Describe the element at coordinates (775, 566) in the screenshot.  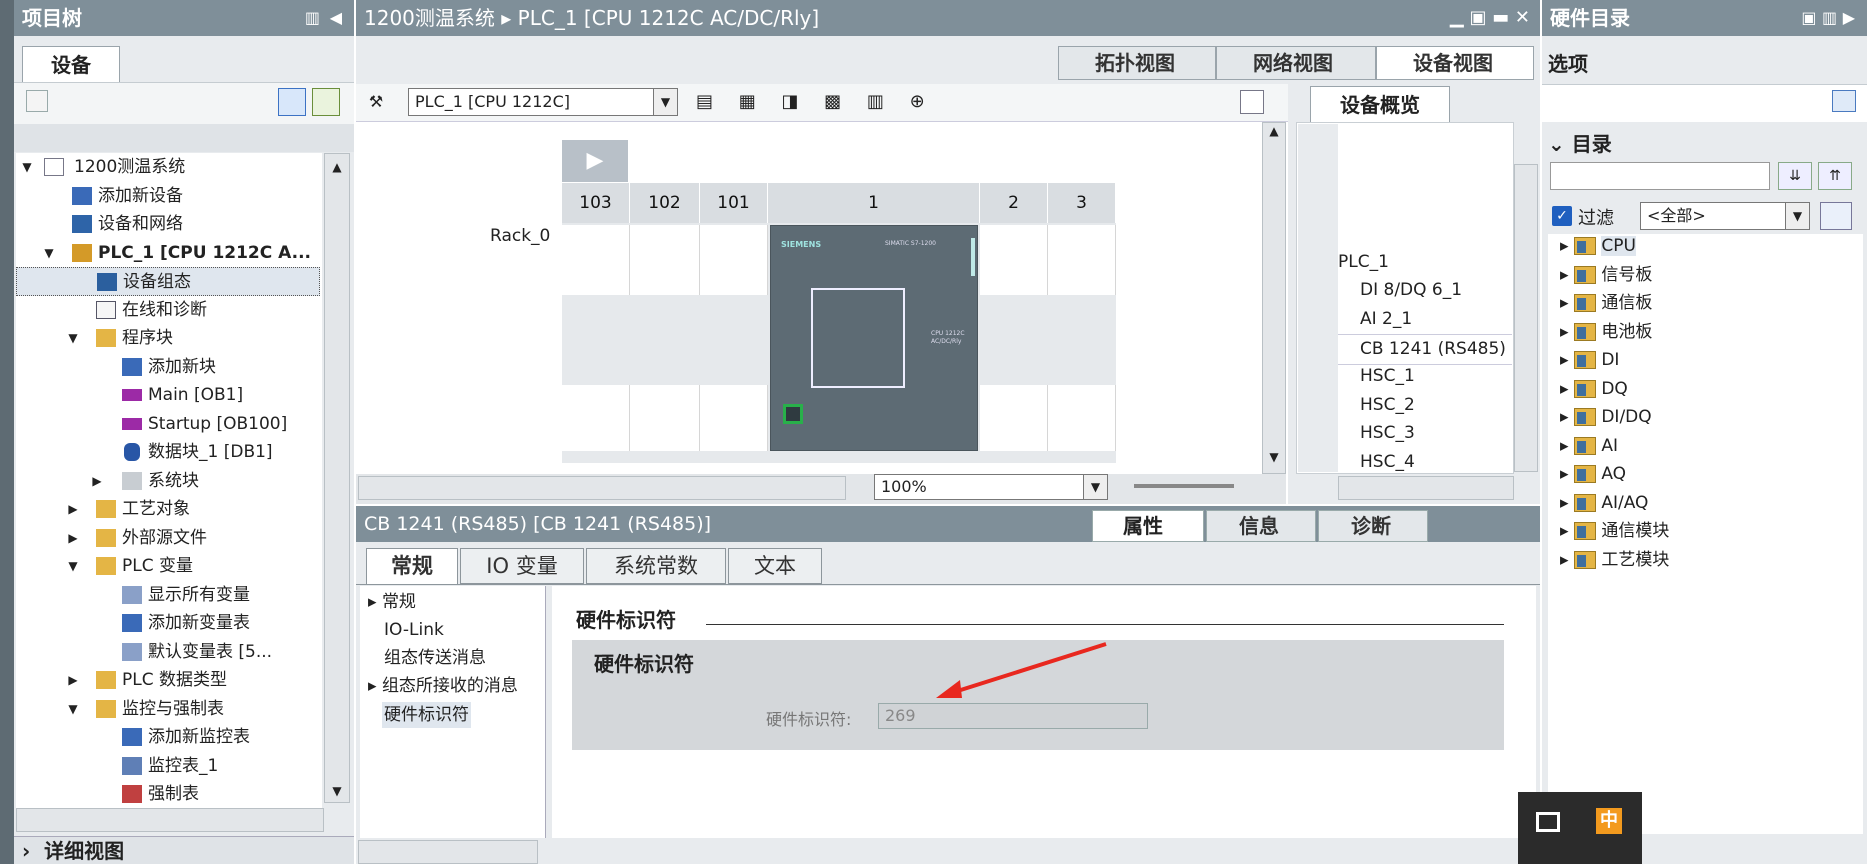
I see `tab-texts: 文本` at that location.